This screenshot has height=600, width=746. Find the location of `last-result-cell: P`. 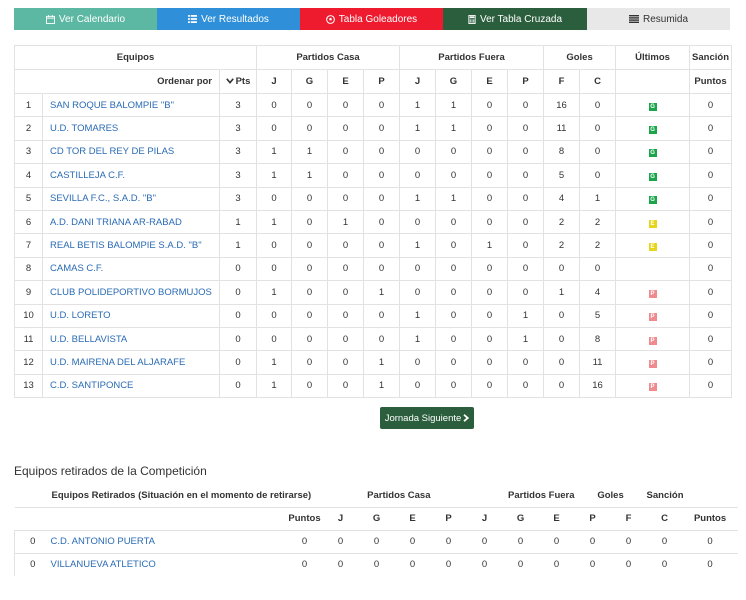

last-result-cell: P is located at coordinates (653, 386).